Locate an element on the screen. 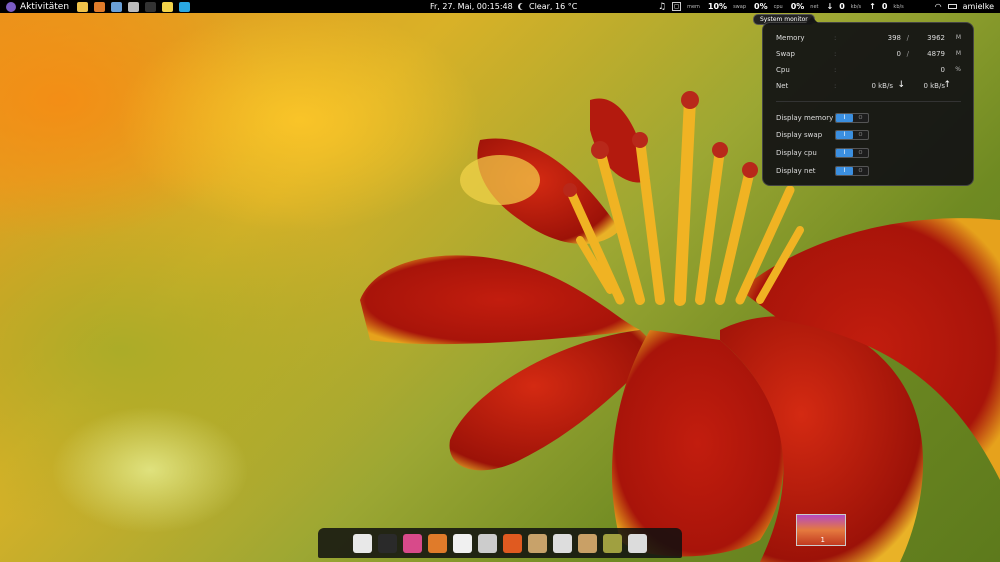 This screenshot has height=562, width=1000. wifi-icon: ◠ is located at coordinates (938, 6).